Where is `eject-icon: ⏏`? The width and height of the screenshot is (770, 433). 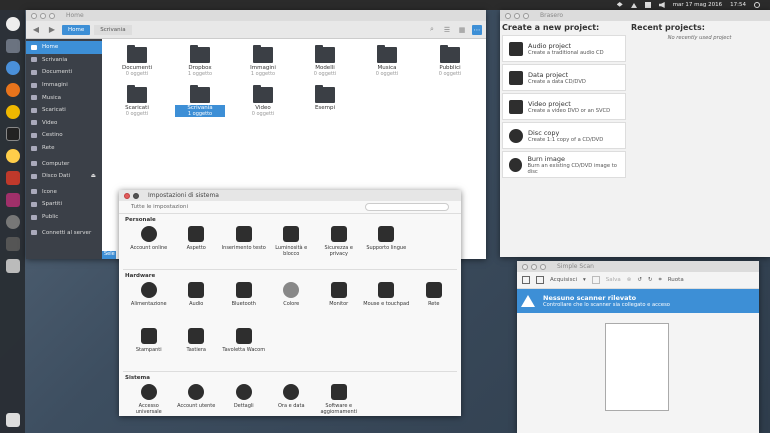 eject-icon: ⏏ is located at coordinates (93, 176).